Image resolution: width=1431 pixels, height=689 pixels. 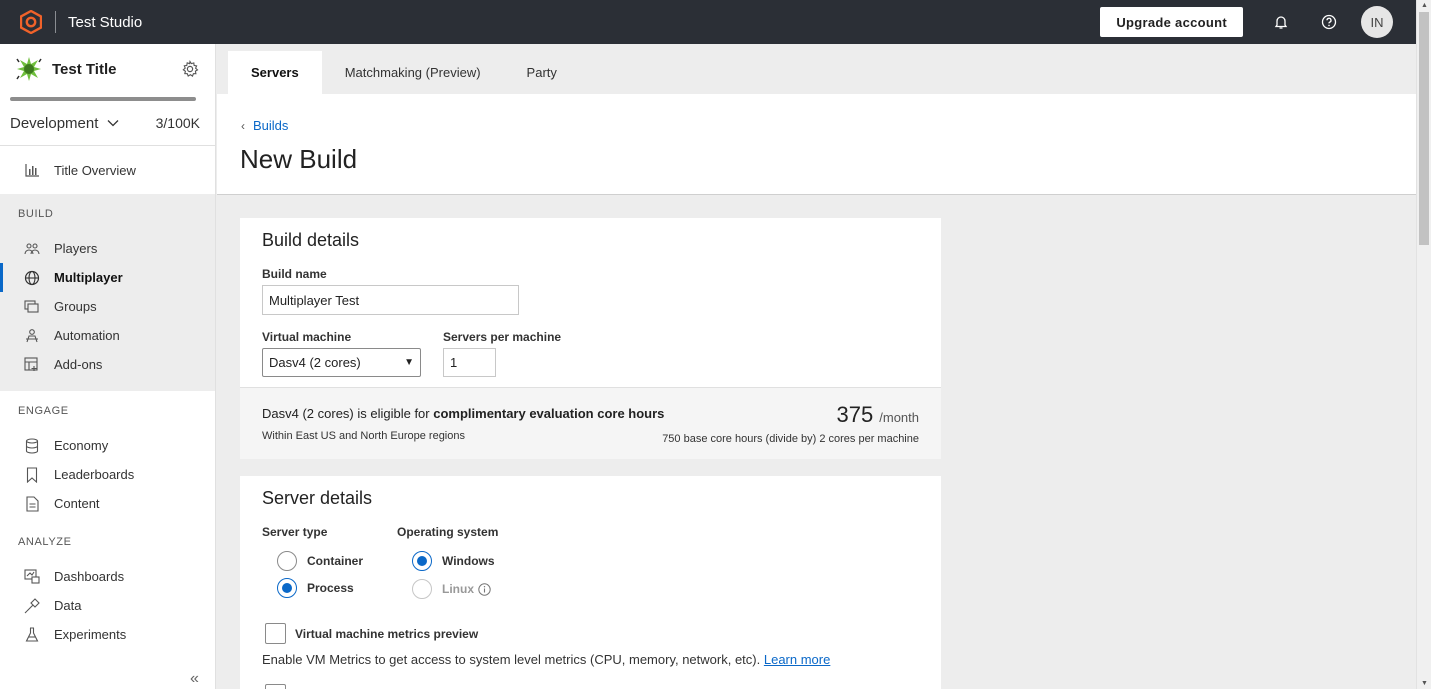 I want to click on build-name-label: Build name, so click(x=294, y=274).